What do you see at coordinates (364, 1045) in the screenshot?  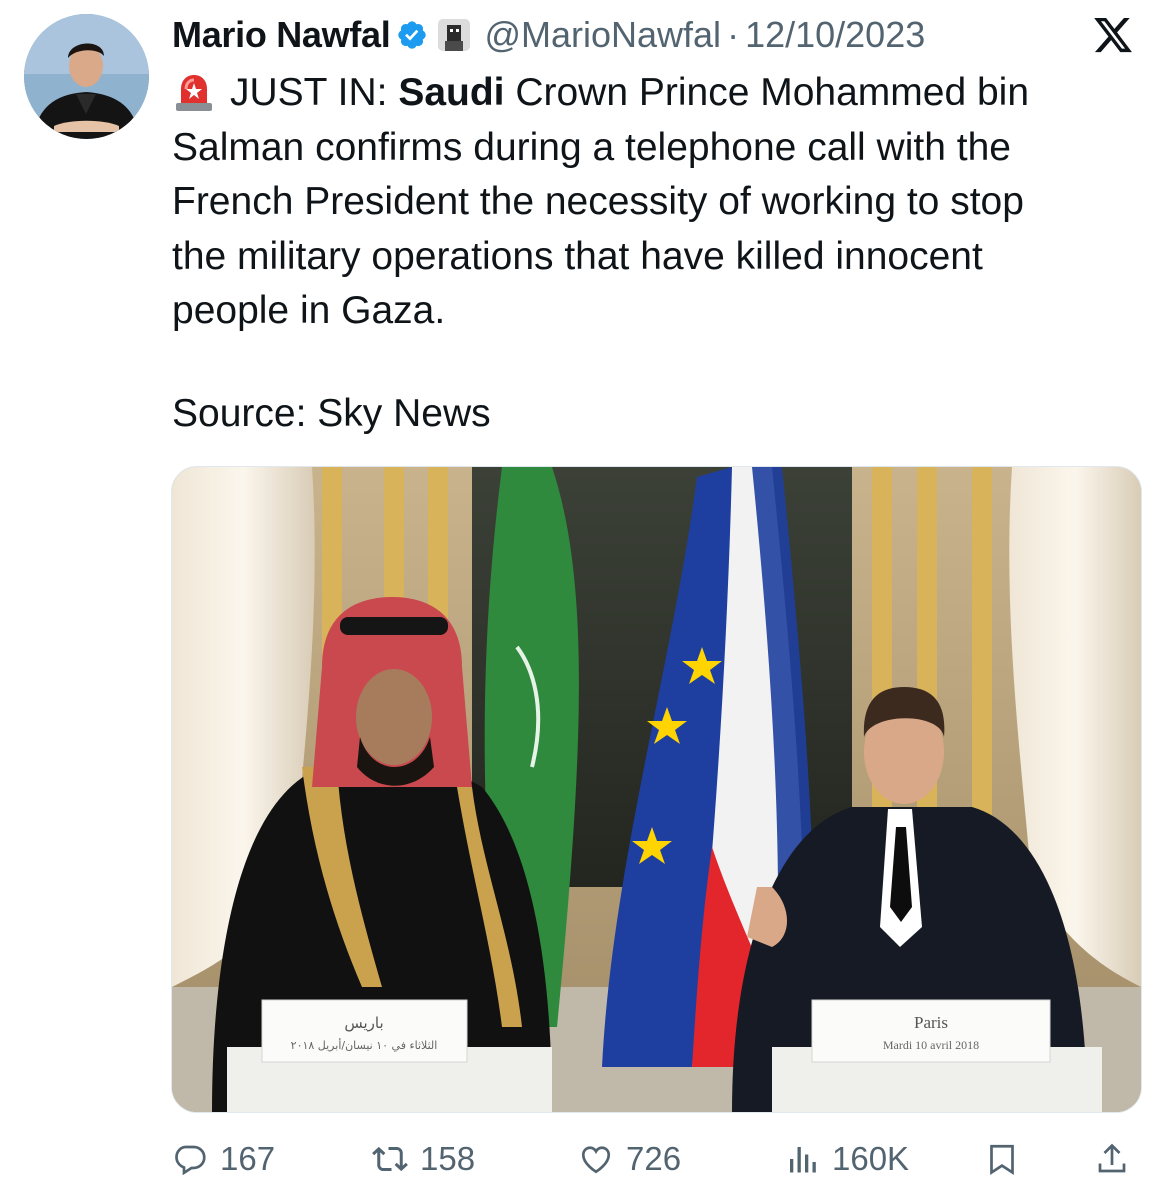 I see `left-podium-arabic-date: الثلاثاء في ١٠ نيسان/أبريل ٢٠١٨` at bounding box center [364, 1045].